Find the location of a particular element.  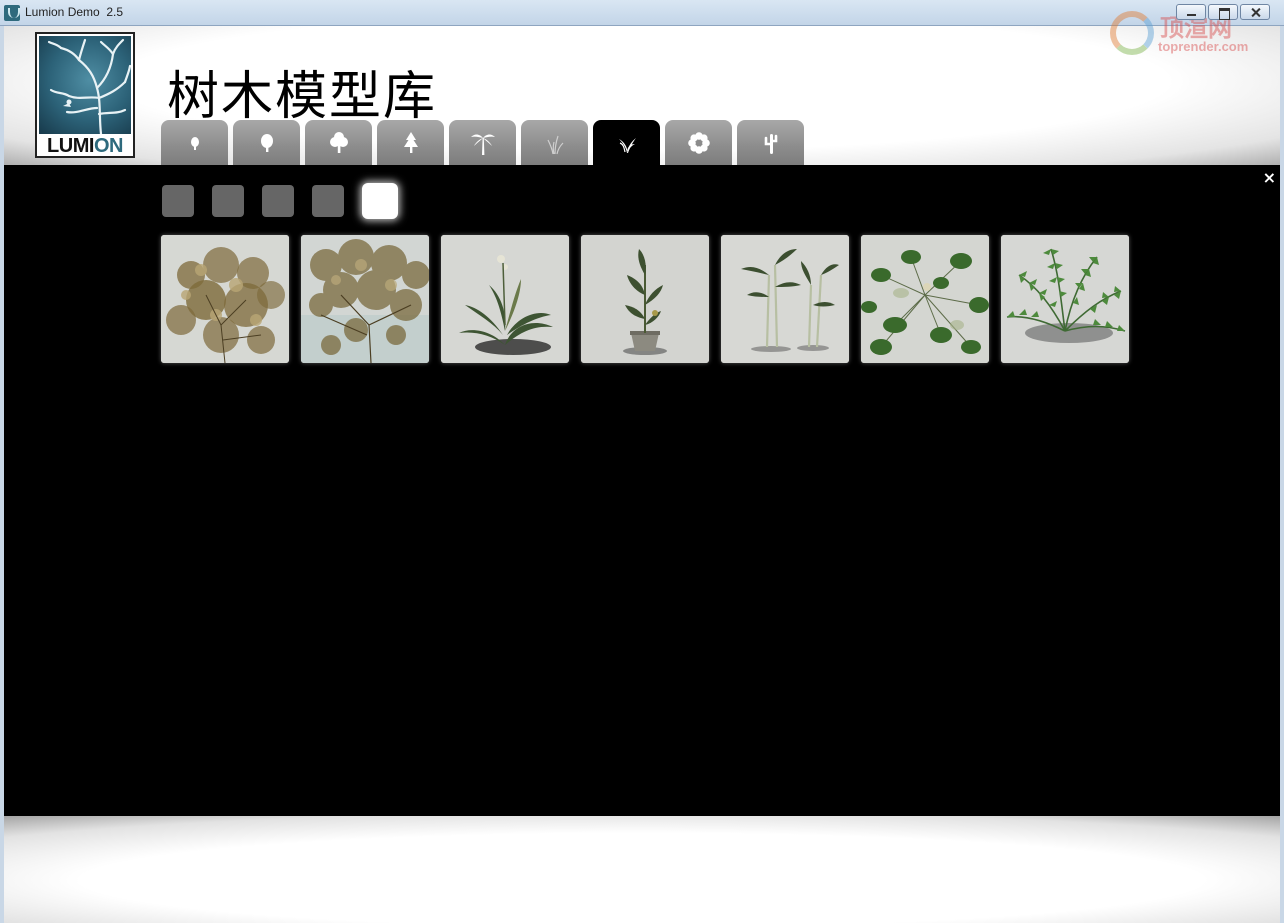

lumion-logo: LUMION is located at coordinates (85, 95).